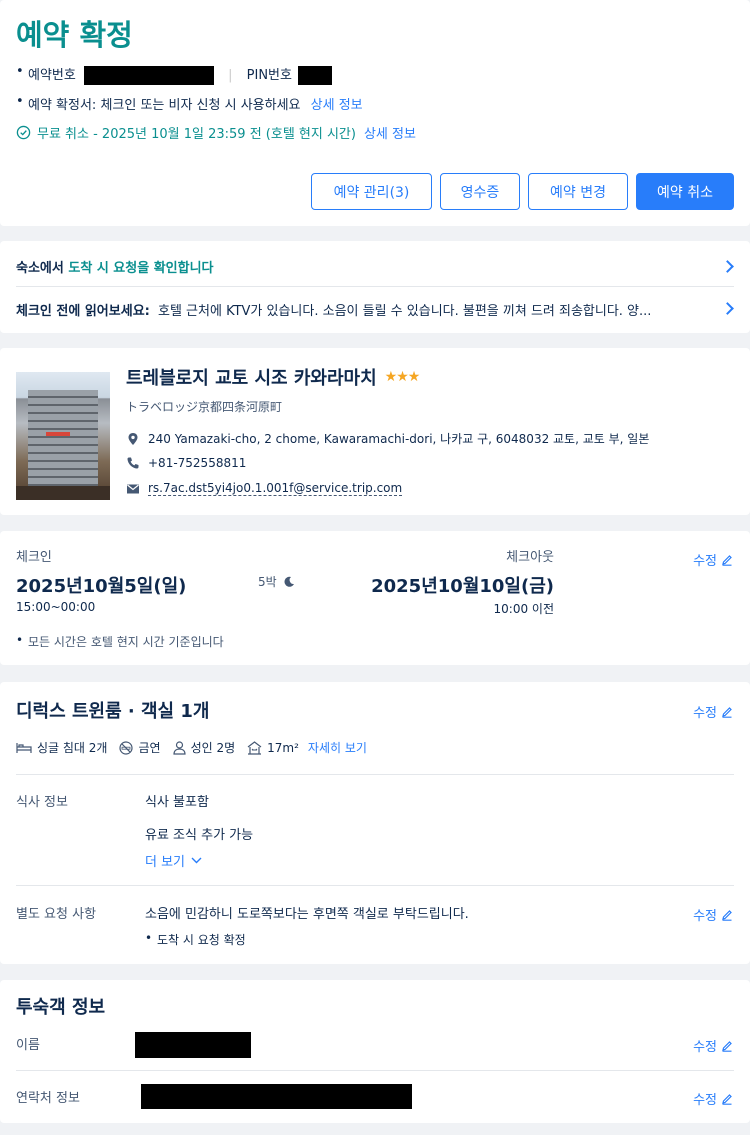  Describe the element at coordinates (269, 75) in the screenshot. I see `pin-label: PIN번호` at that location.